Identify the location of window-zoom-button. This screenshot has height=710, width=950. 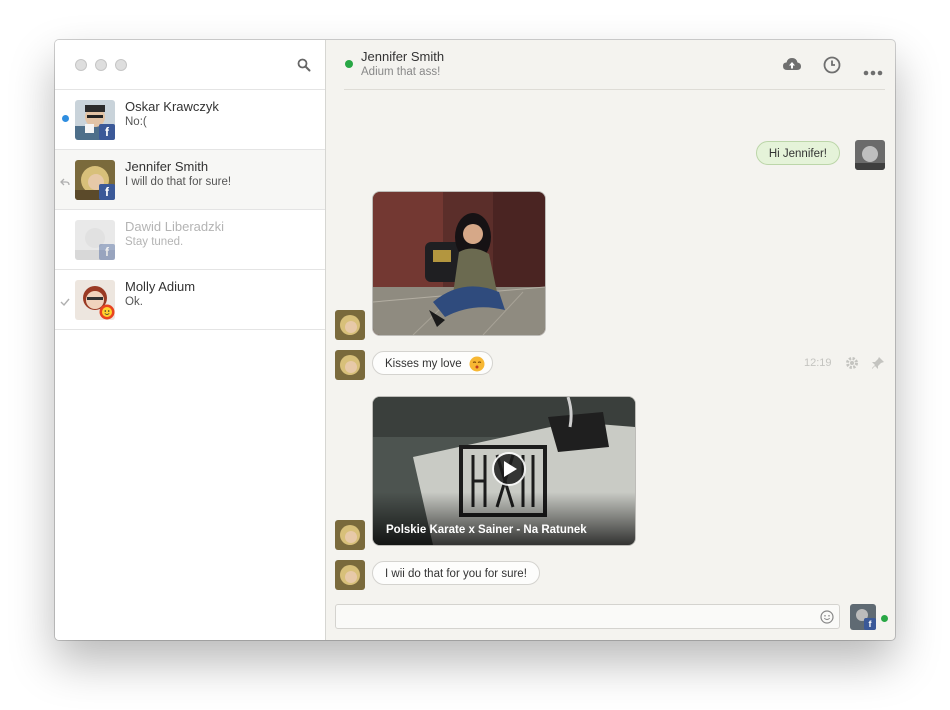
(121, 65).